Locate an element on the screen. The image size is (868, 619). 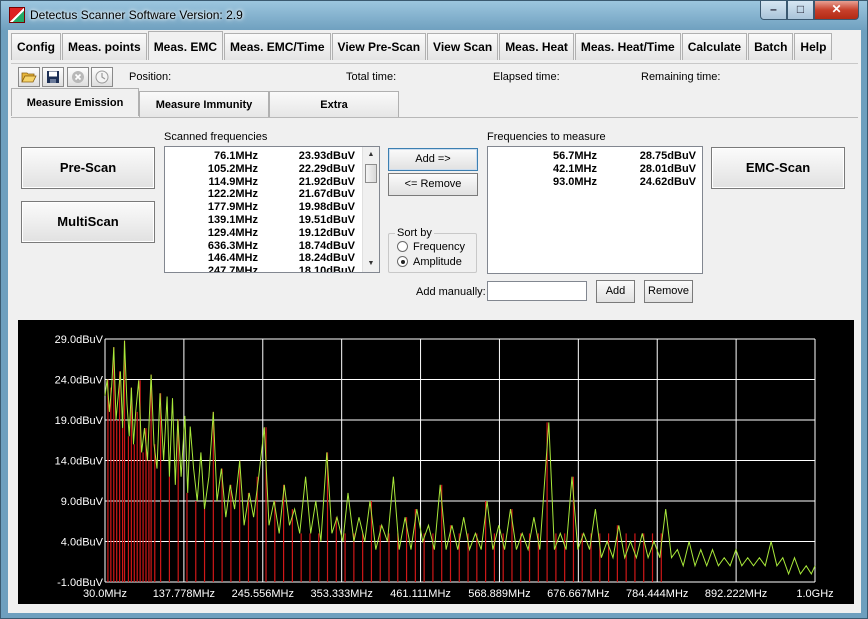
add-manually-label: Add manually: is located at coordinates (451, 292).